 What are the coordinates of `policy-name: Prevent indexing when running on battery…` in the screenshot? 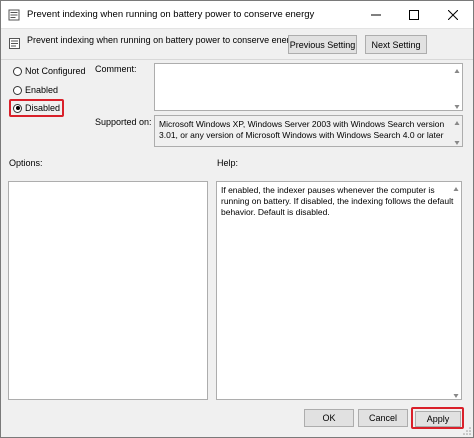 It's located at (163, 40).